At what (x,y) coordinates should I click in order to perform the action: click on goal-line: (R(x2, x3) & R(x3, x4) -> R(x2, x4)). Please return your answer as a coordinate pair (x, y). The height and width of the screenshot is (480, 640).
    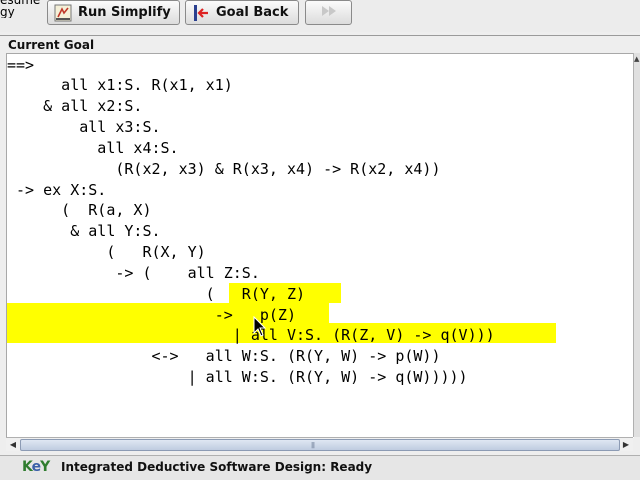
    Looking at the image, I should click on (224, 169).